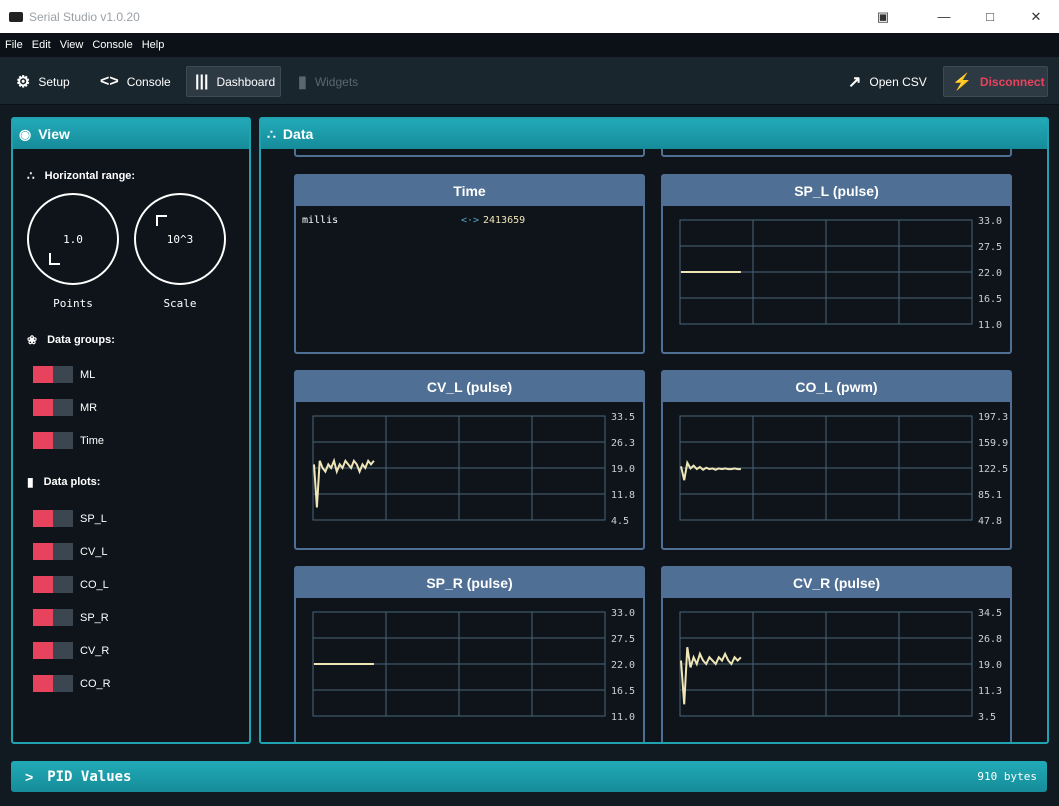 This screenshot has width=1059, height=806. What do you see at coordinates (469, 387) in the screenshot?
I see `widget-title: CV_L (pulse)` at bounding box center [469, 387].